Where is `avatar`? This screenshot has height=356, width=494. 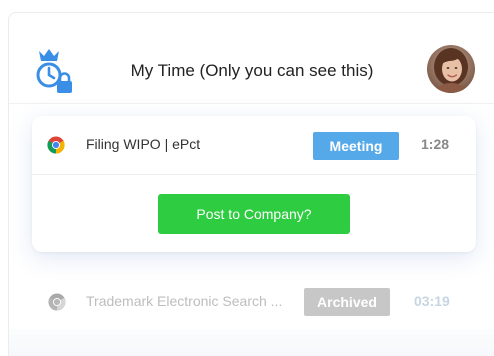 avatar is located at coordinates (451, 69).